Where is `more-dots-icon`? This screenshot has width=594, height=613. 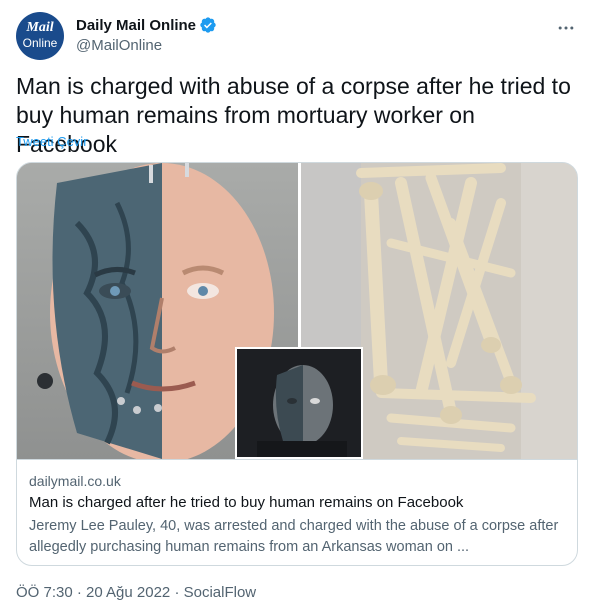 more-dots-icon is located at coordinates (566, 28).